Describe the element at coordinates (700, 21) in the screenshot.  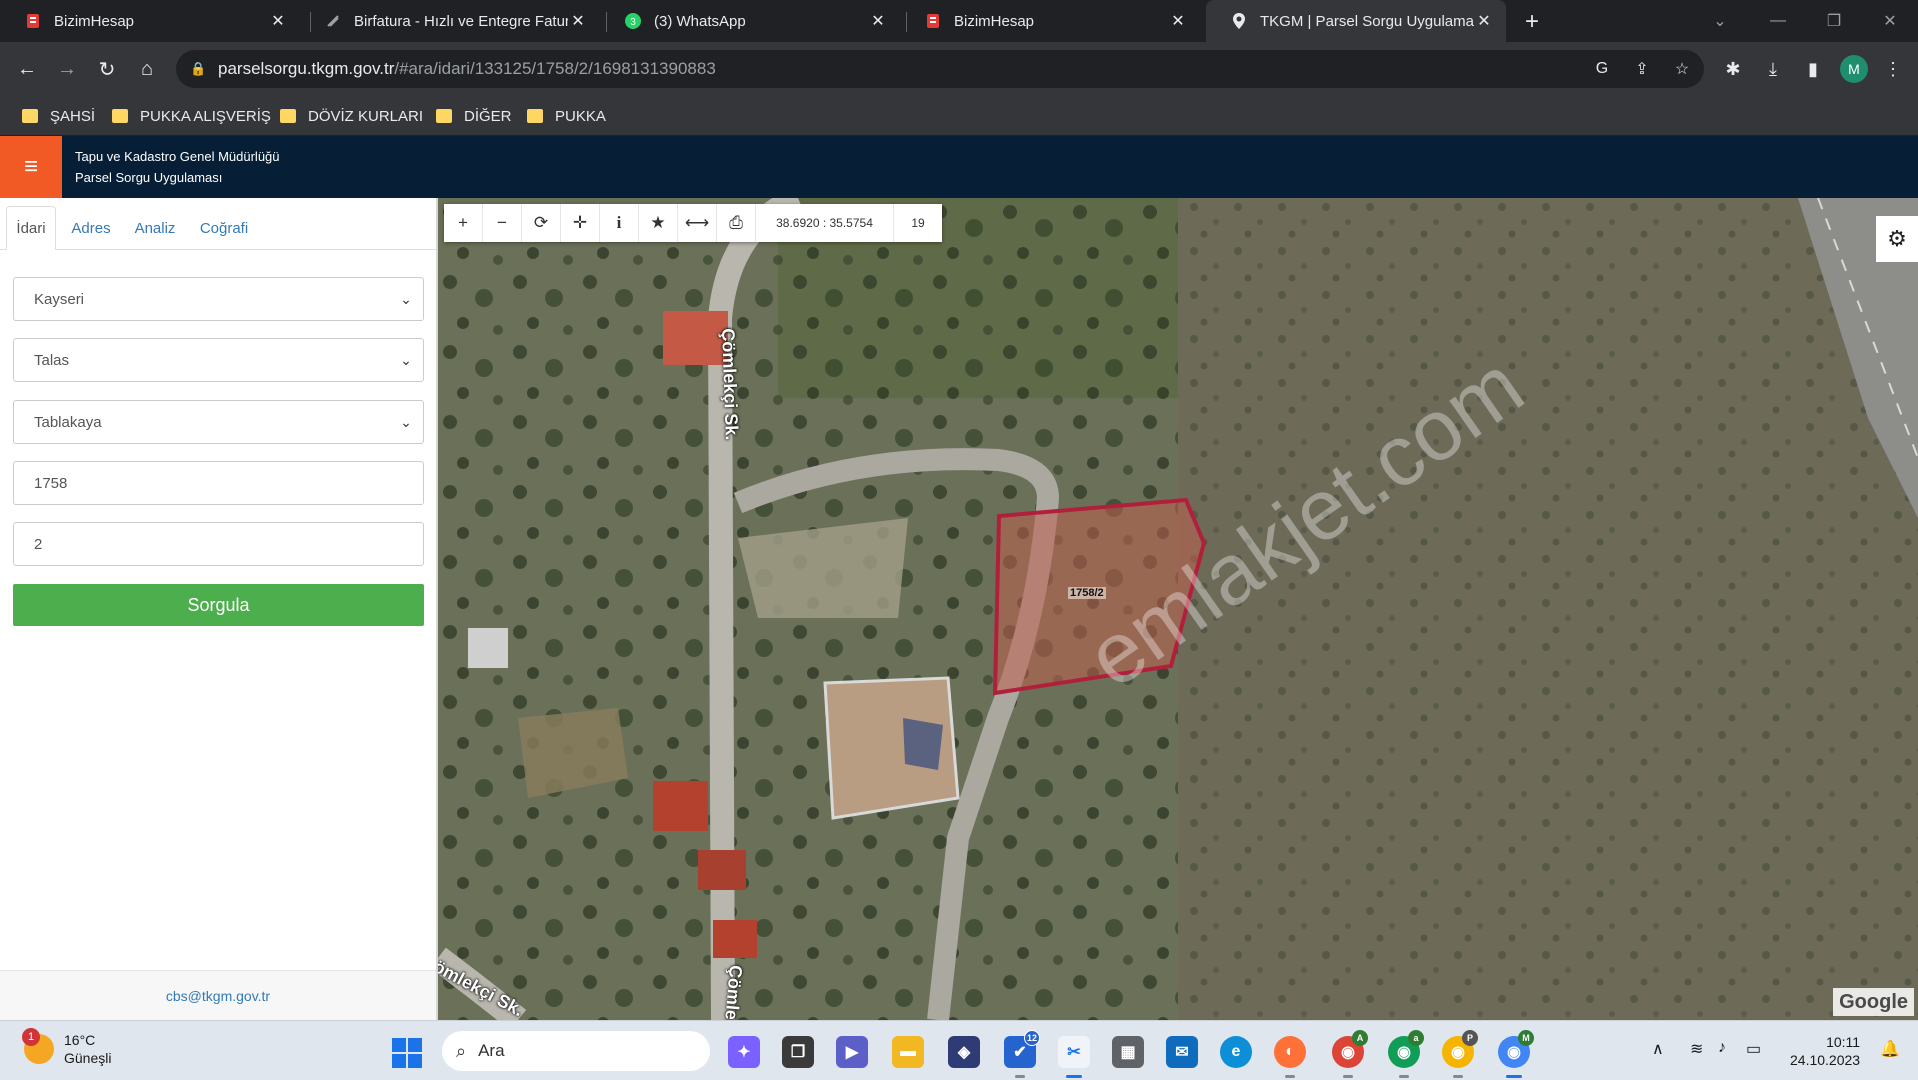
I see `tab-title: (3) WhatsApp` at that location.